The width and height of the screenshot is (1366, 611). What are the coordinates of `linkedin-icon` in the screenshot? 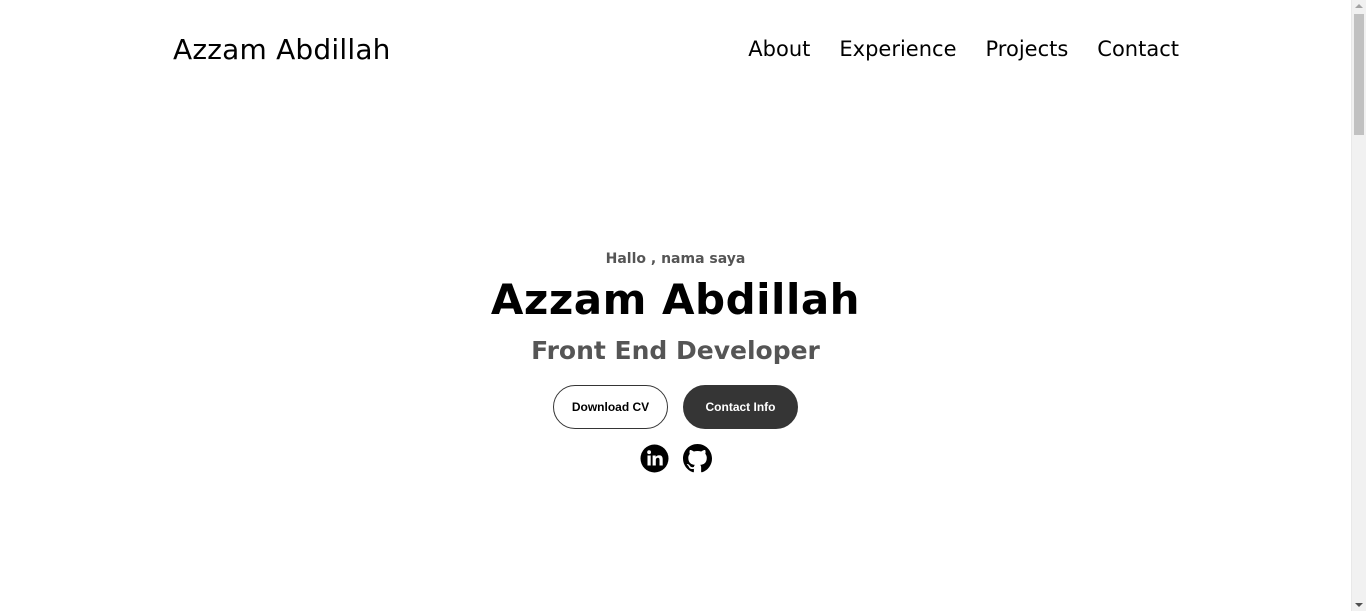 It's located at (654, 458).